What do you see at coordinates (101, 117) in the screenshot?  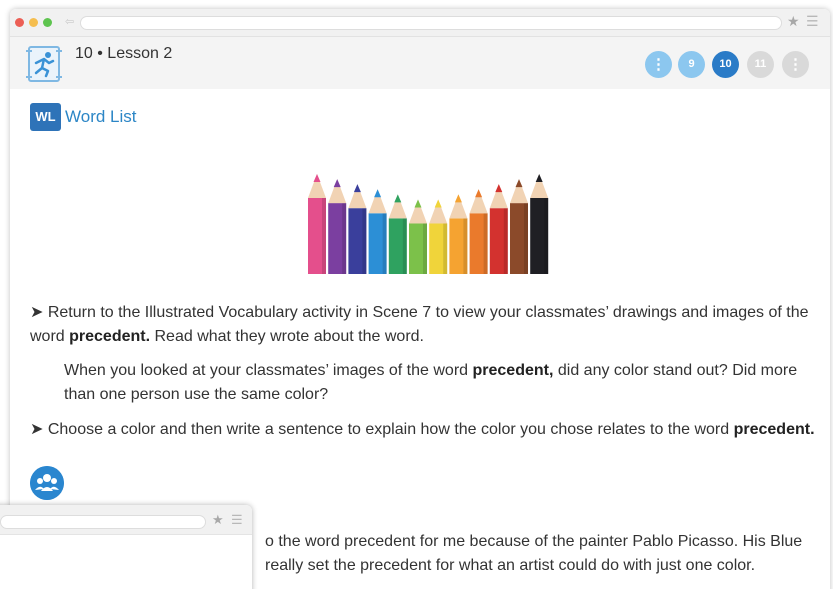 I see `word-list-link: Word List` at bounding box center [101, 117].